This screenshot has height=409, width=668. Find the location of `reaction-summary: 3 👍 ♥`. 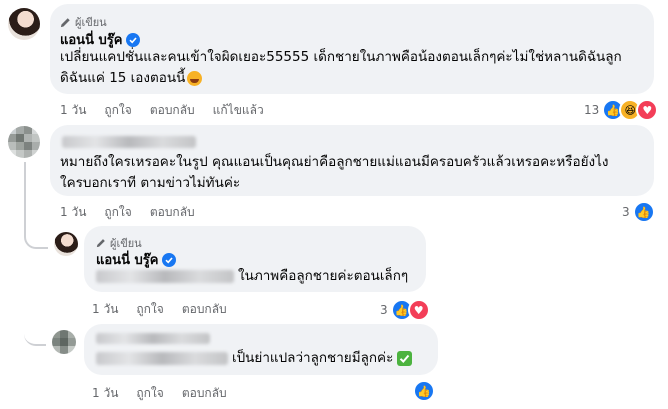

reaction-summary: 3 👍 ♥ is located at coordinates (405, 310).